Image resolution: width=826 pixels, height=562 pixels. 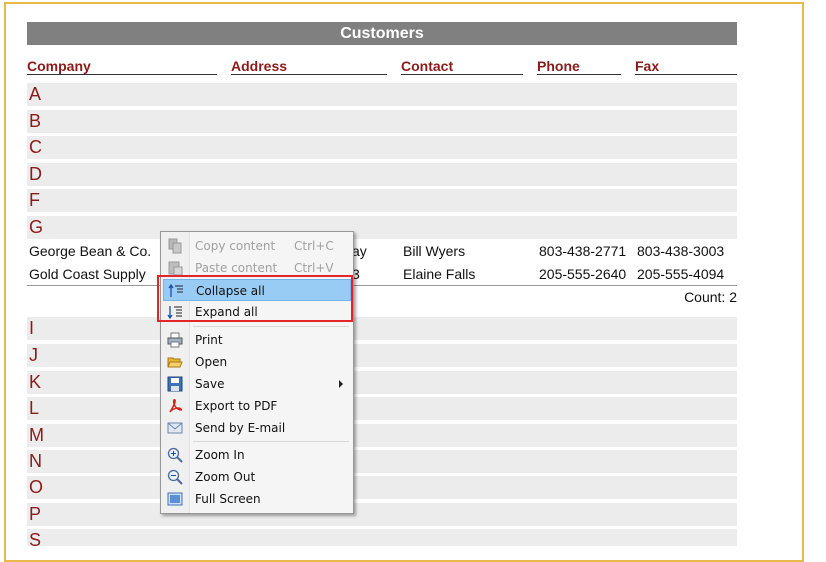 What do you see at coordinates (175, 362) in the screenshot?
I see `folder-open-icon` at bounding box center [175, 362].